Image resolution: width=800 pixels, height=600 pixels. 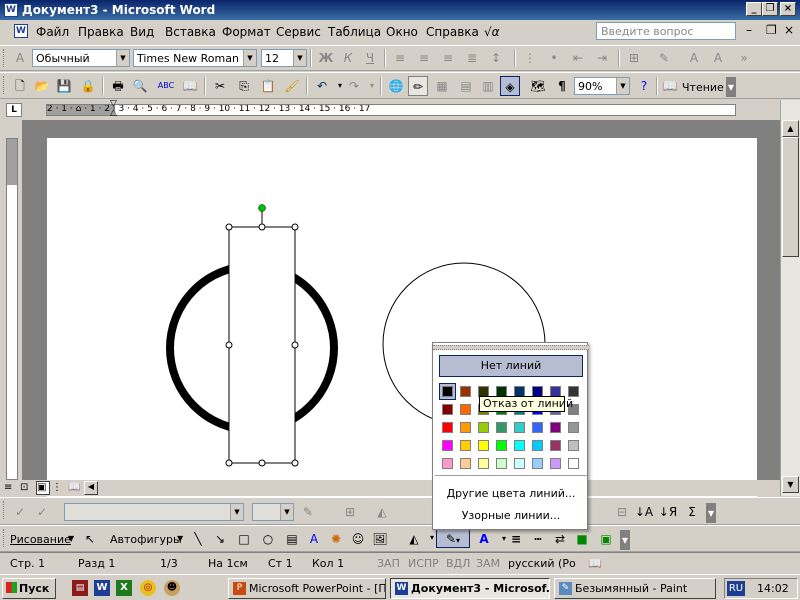 I want to click on line-style-icon: ≡, so click(x=516, y=539).